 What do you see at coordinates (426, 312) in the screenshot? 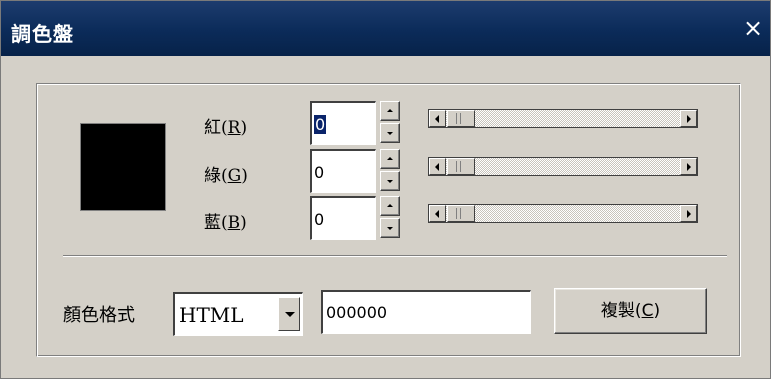
I see `color-code-input: 000000` at bounding box center [426, 312].